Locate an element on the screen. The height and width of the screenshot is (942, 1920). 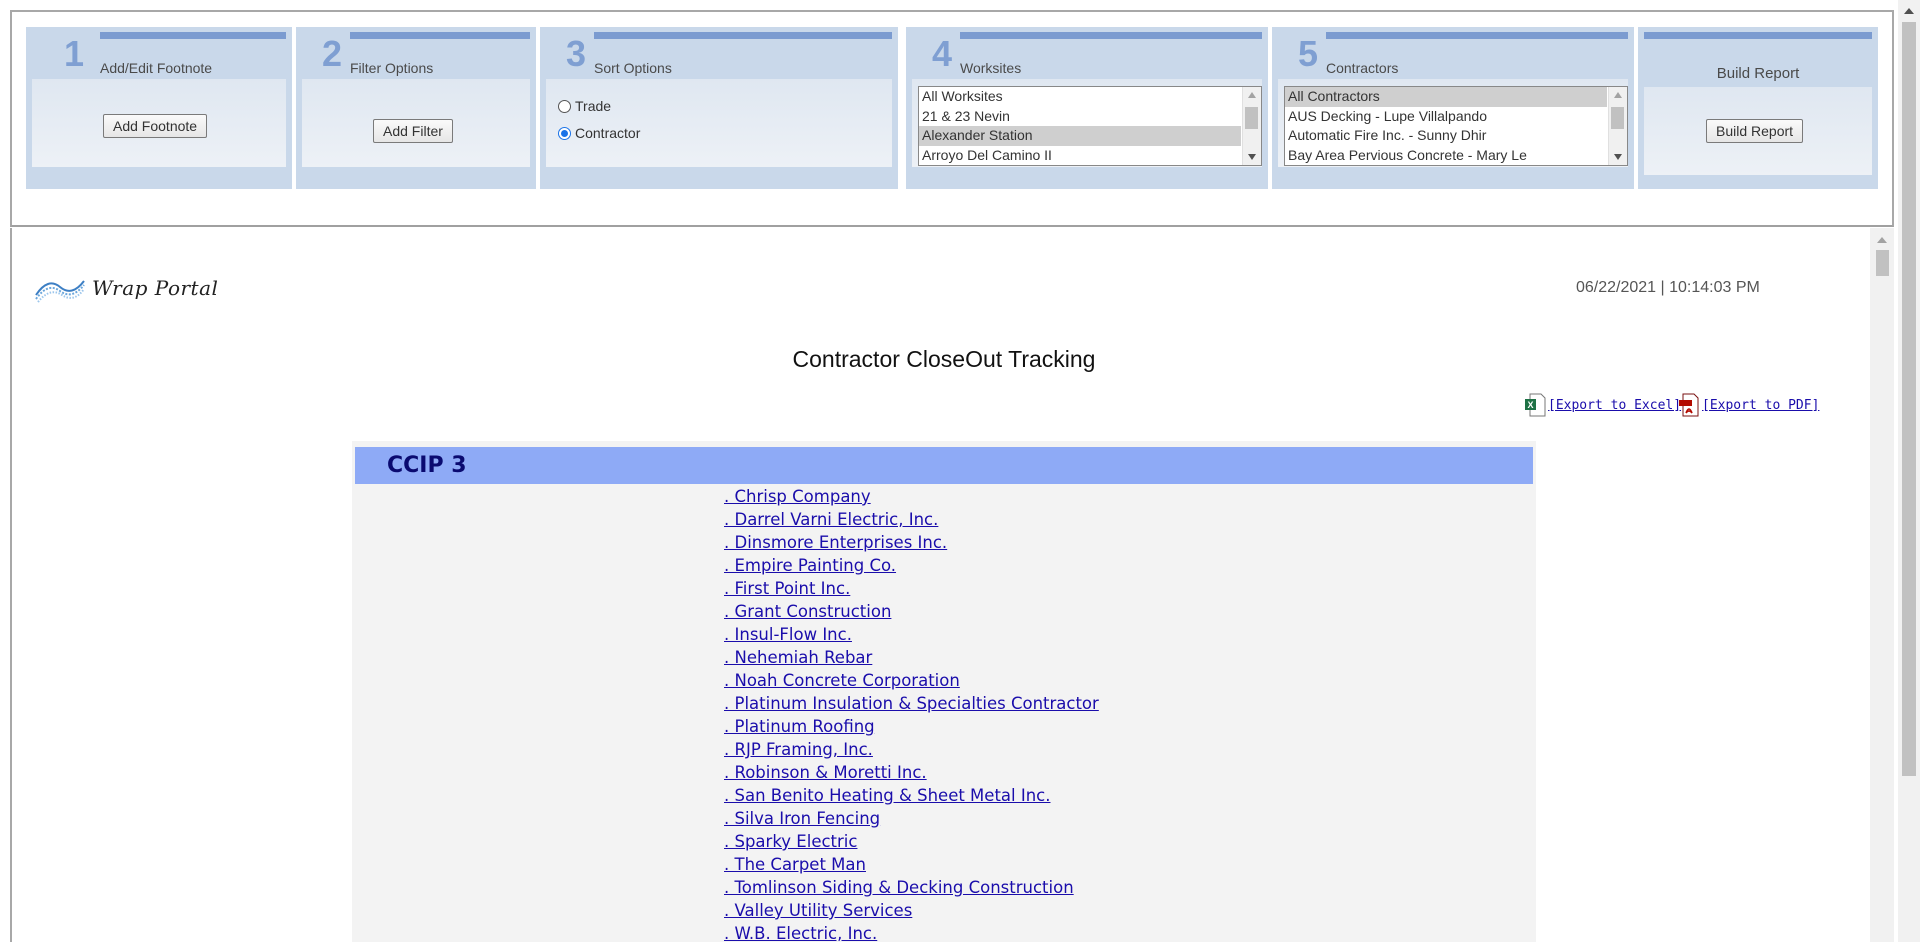
contractor-link: . Noah Concrete Corporation is located at coordinates (842, 680).